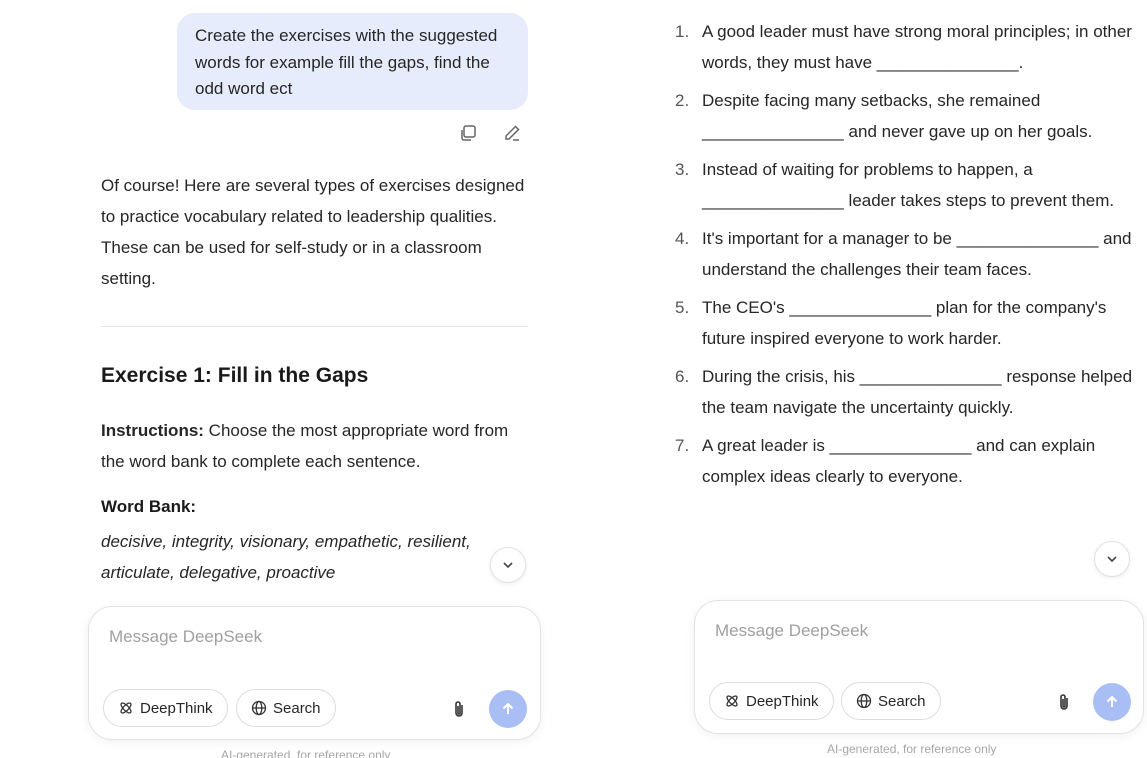  What do you see at coordinates (682, 376) in the screenshot?
I see `item-number: 6.` at bounding box center [682, 376].